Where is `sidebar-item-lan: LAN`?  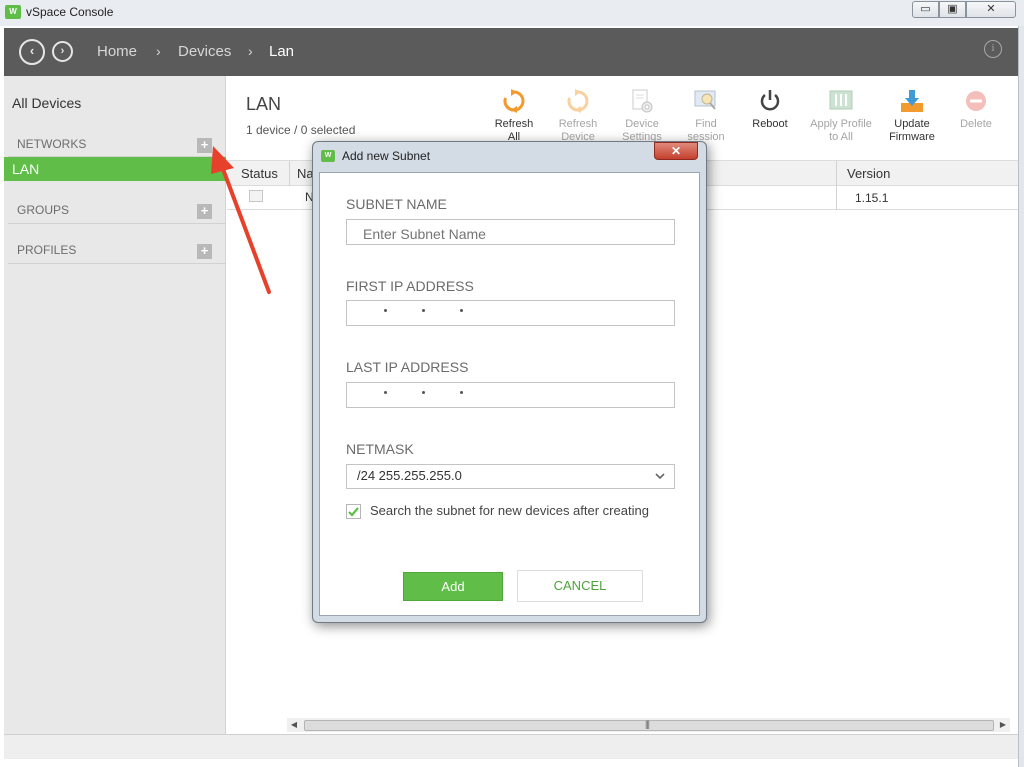
sidebar-item-lan: LAN is located at coordinates (115, 169).